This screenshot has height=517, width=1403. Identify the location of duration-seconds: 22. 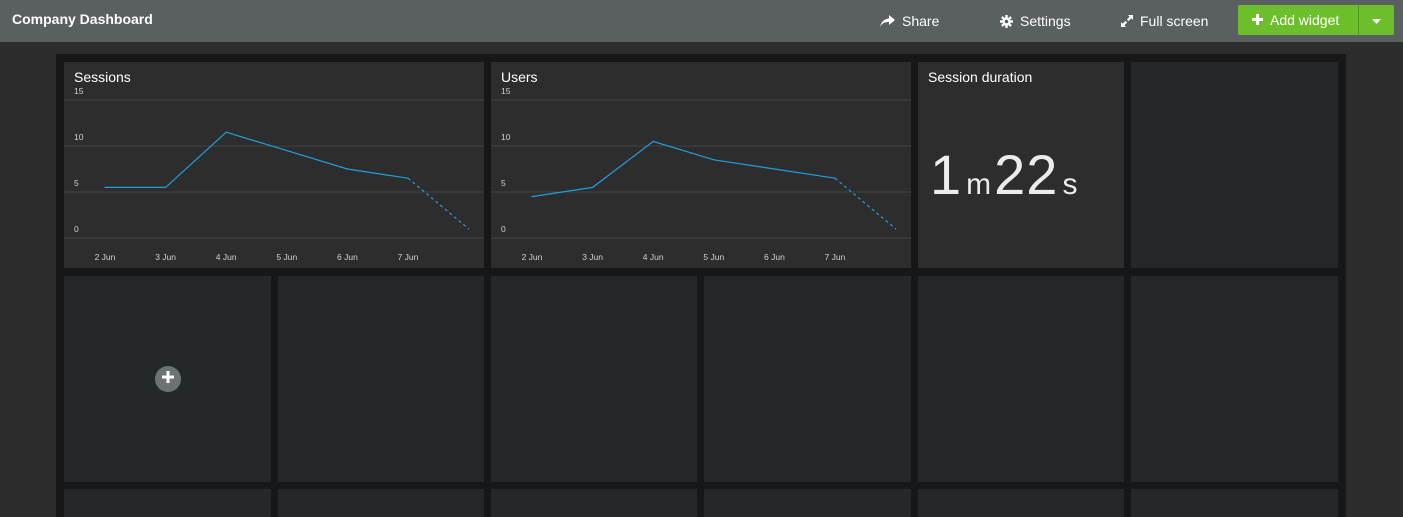
(1026, 174).